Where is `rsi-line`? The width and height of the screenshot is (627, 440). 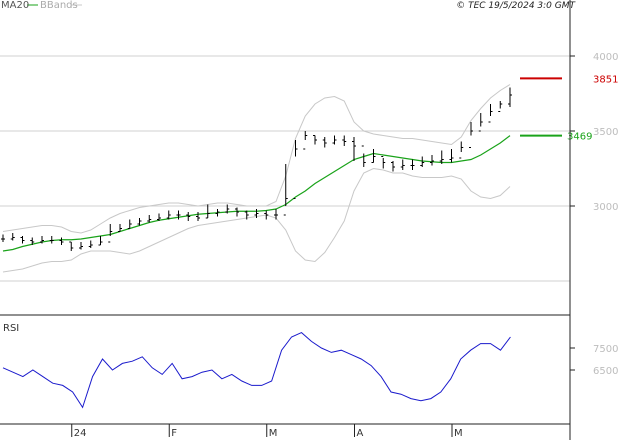 rsi-line is located at coordinates (256, 370).